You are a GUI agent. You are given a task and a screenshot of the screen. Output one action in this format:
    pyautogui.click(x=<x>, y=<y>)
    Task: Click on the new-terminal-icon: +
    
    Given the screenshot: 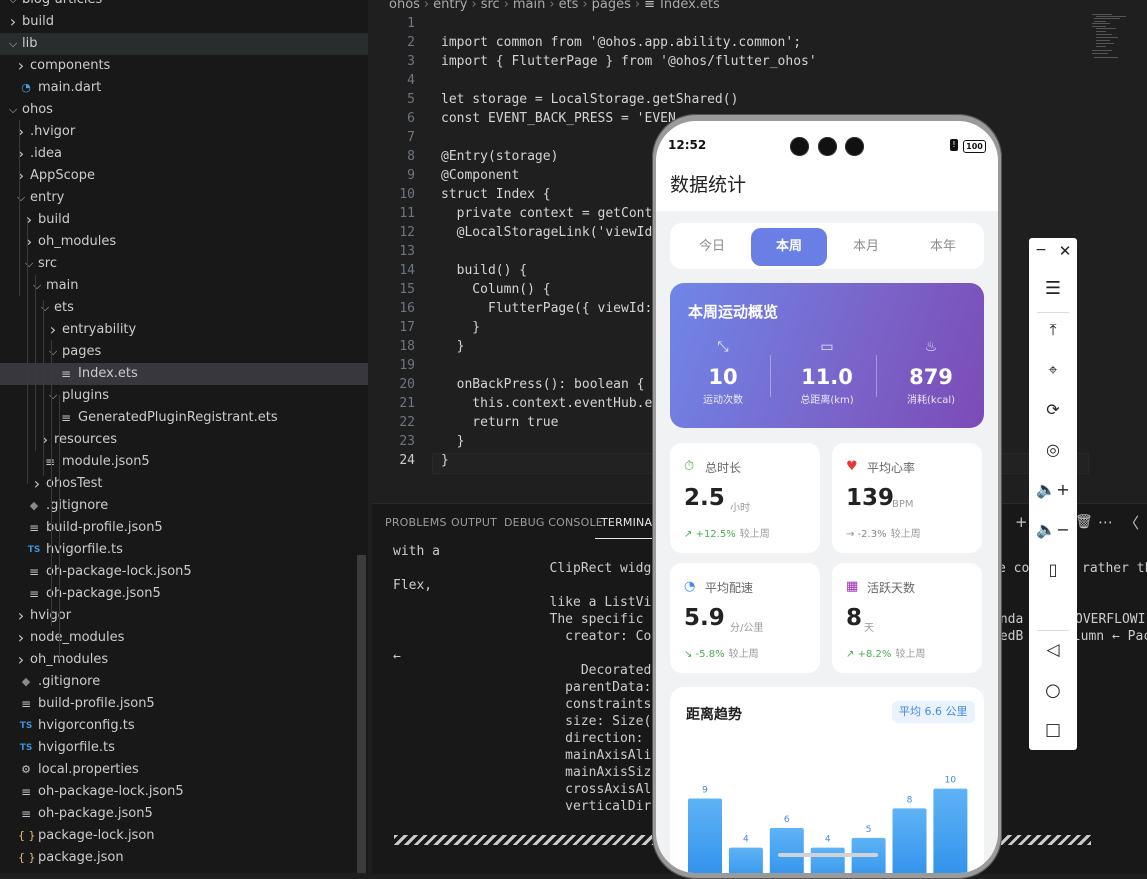 What is the action you would take?
    pyautogui.click(x=1021, y=522)
    